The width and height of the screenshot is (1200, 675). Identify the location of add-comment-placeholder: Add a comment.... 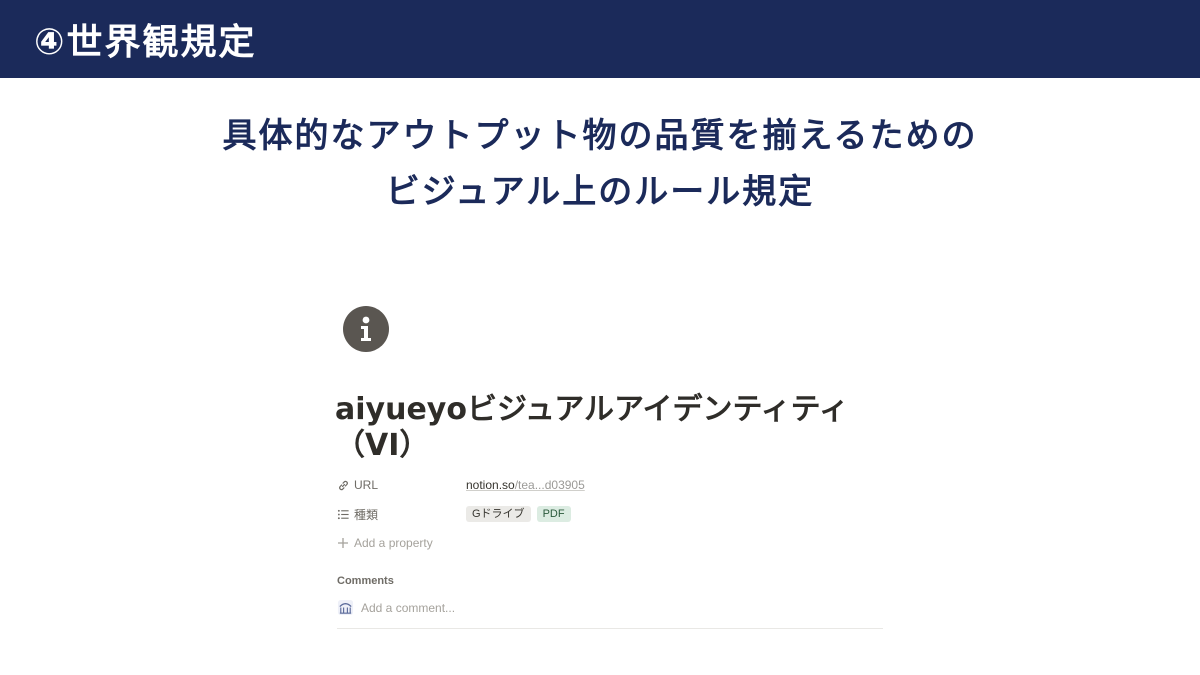
(408, 607).